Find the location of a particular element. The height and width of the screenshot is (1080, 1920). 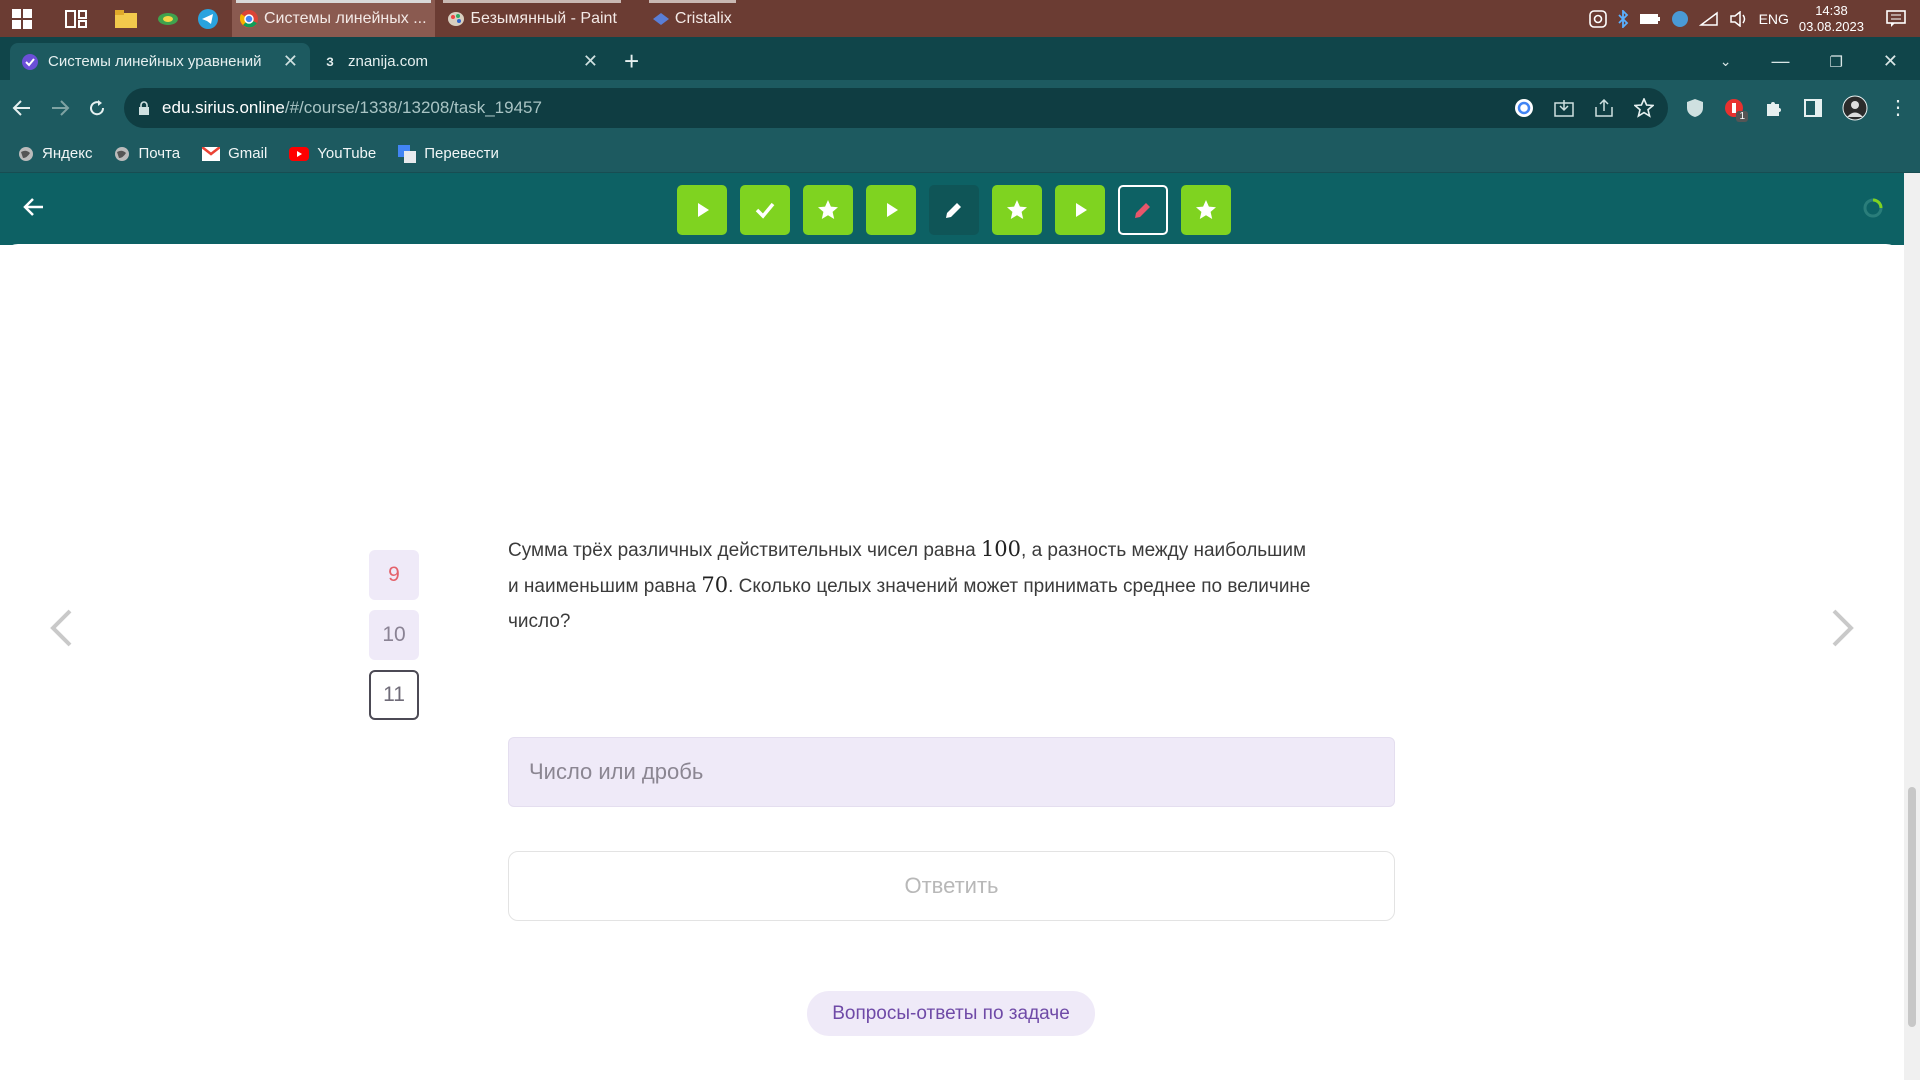

volume-icon is located at coordinates (1739, 18).